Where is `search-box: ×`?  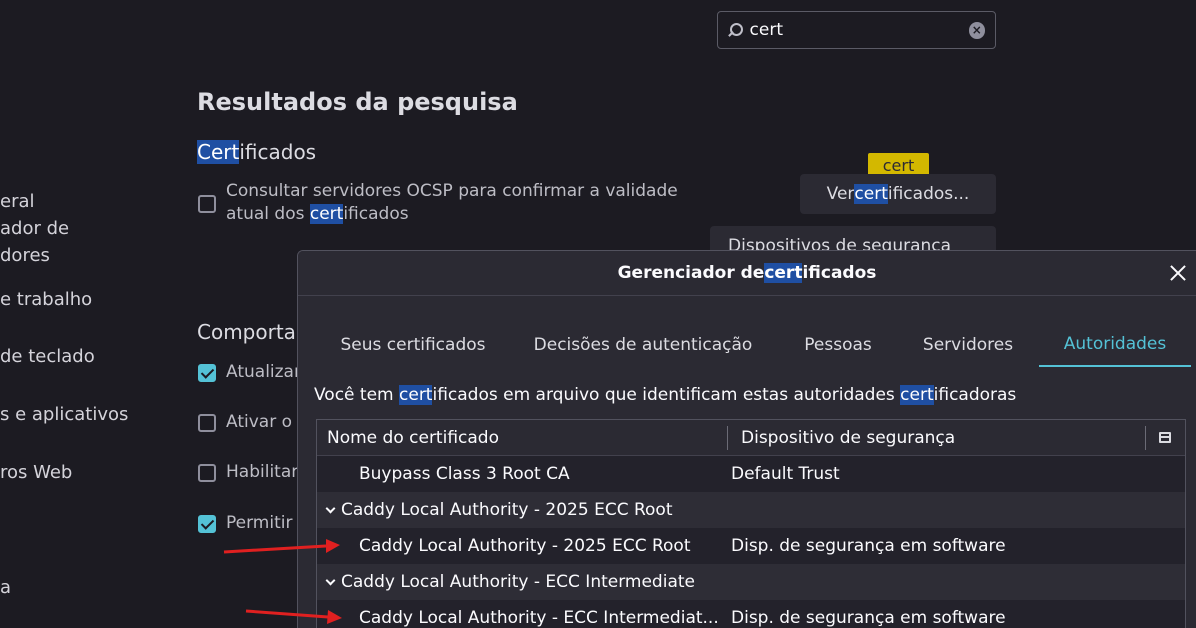 search-box: × is located at coordinates (856, 30).